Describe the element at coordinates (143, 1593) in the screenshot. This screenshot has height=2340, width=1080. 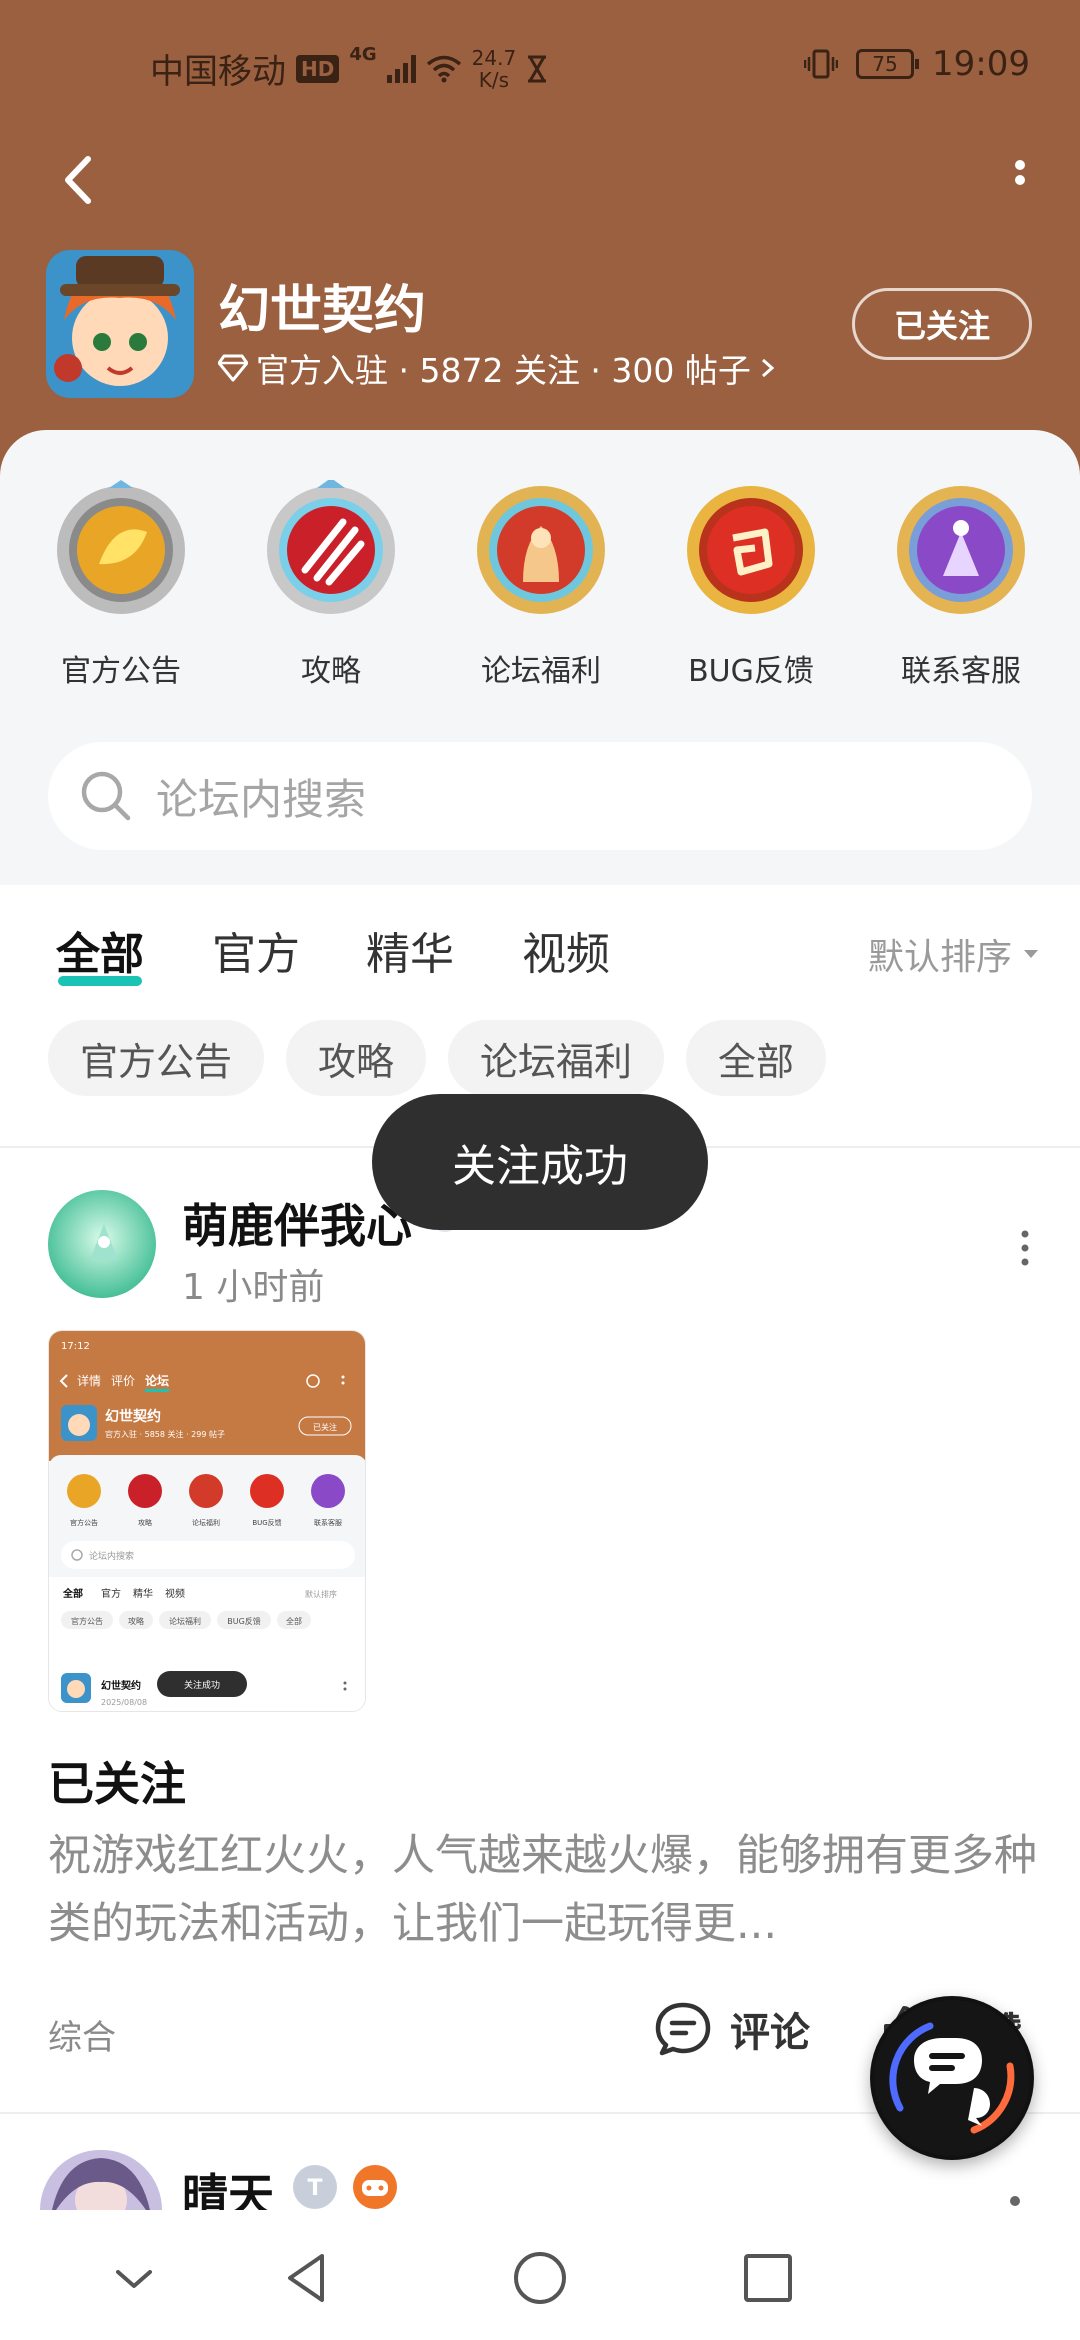
I see `thumb-sub-tab: 精华` at that location.